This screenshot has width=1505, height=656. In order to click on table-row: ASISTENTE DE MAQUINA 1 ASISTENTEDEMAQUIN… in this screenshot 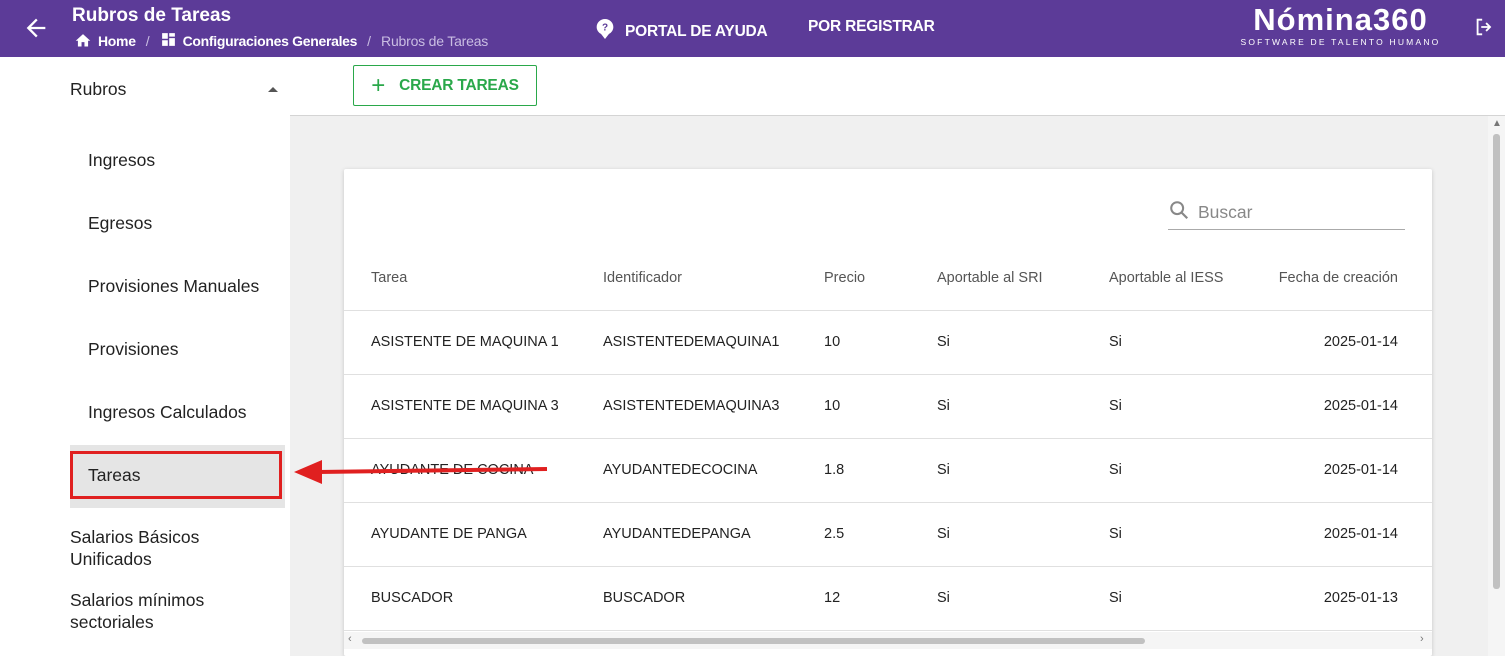, I will do `click(888, 342)`.